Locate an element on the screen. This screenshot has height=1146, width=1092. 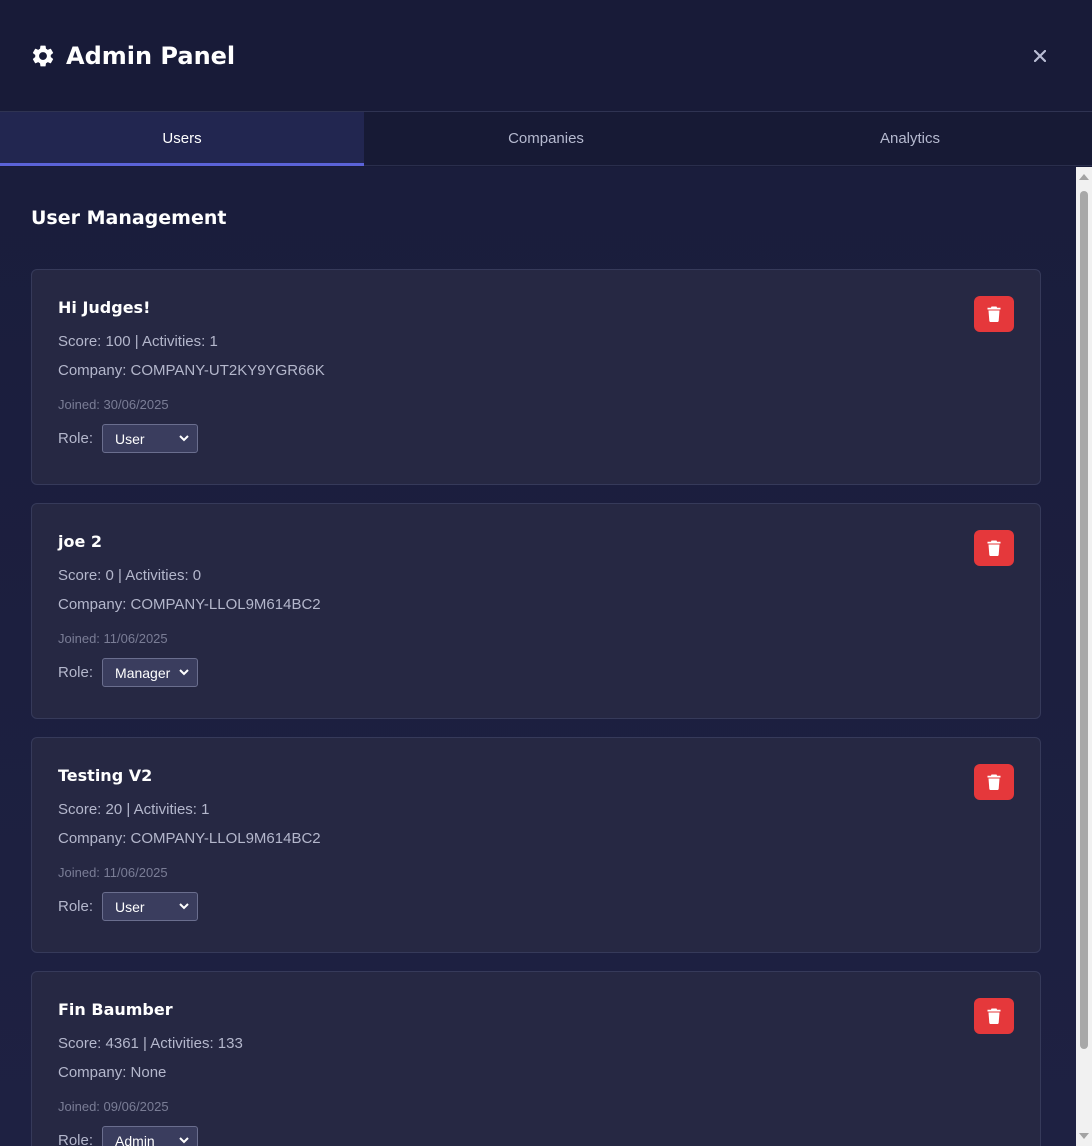
role-select: Manager is located at coordinates (150, 672).